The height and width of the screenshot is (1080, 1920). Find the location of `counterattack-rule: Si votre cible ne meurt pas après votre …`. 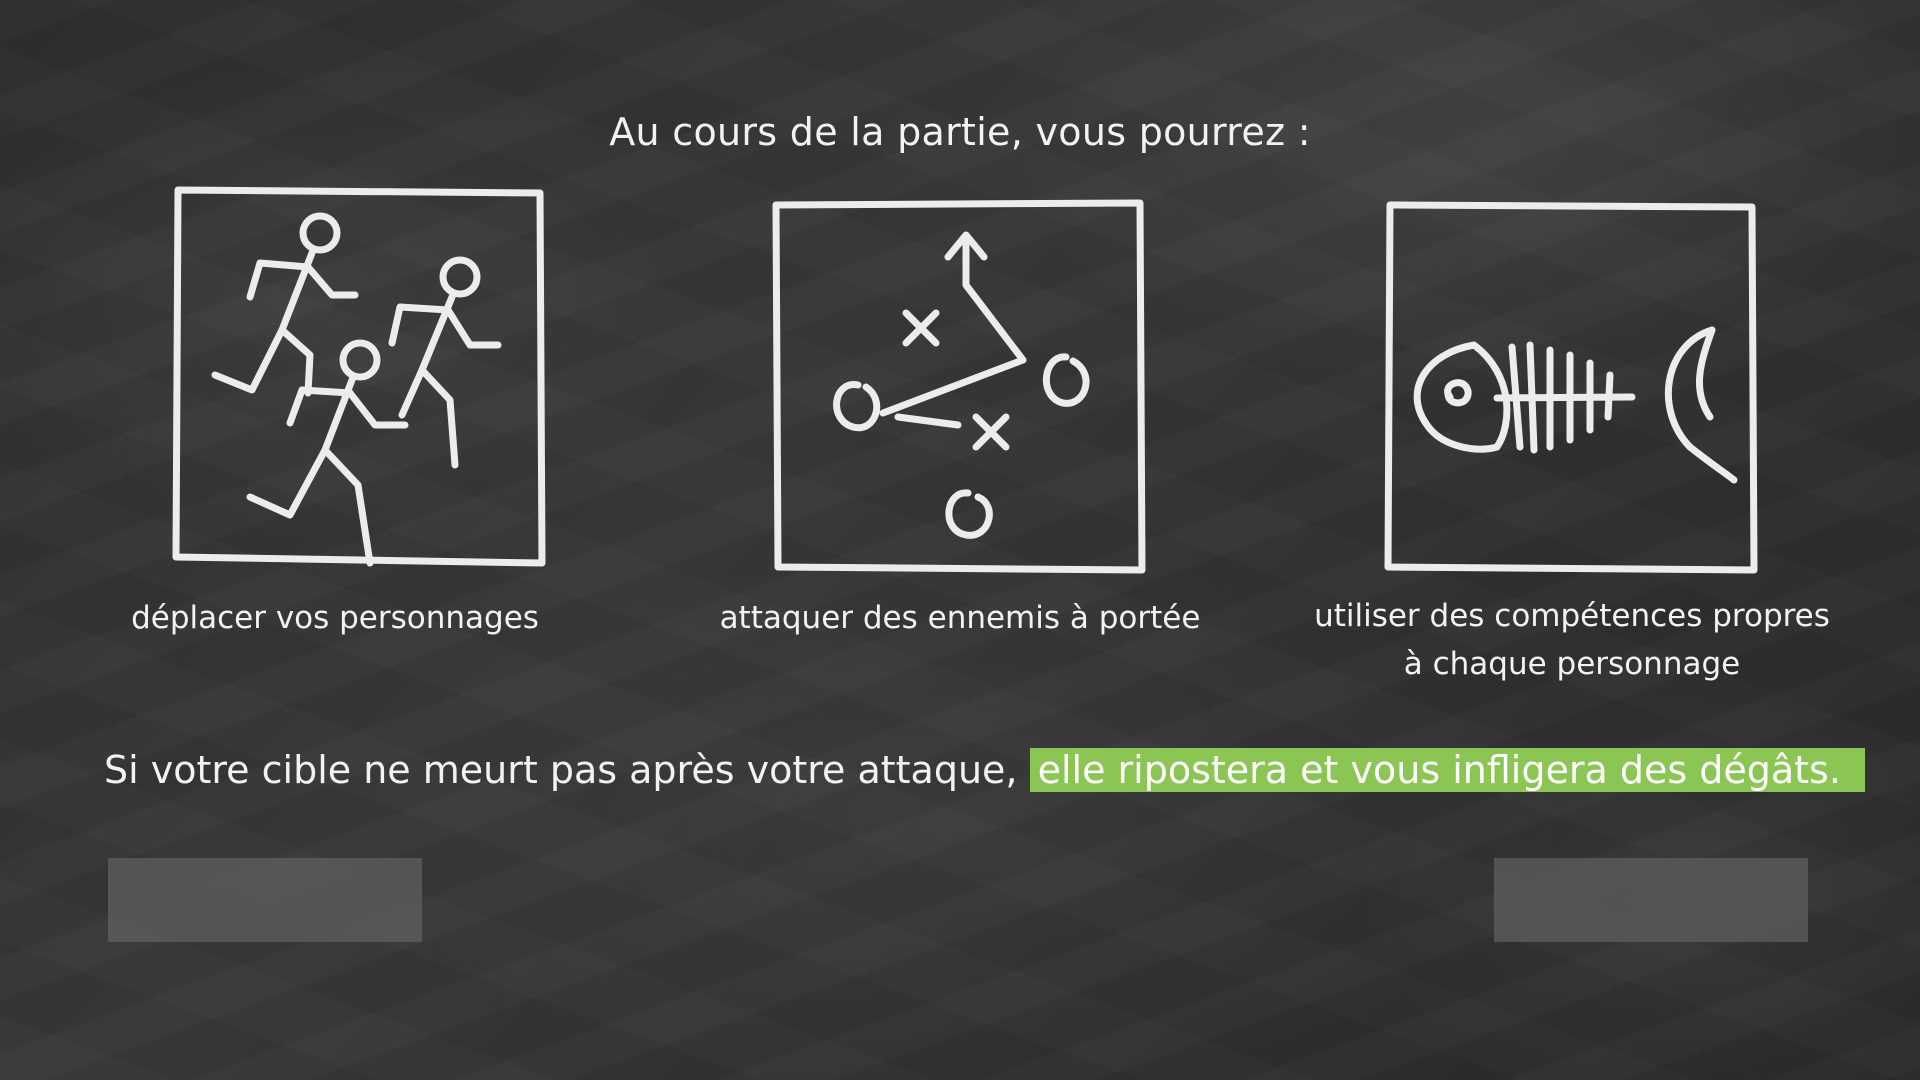

counterattack-rule: Si votre cible ne meurt pas après votre … is located at coordinates (984, 770).